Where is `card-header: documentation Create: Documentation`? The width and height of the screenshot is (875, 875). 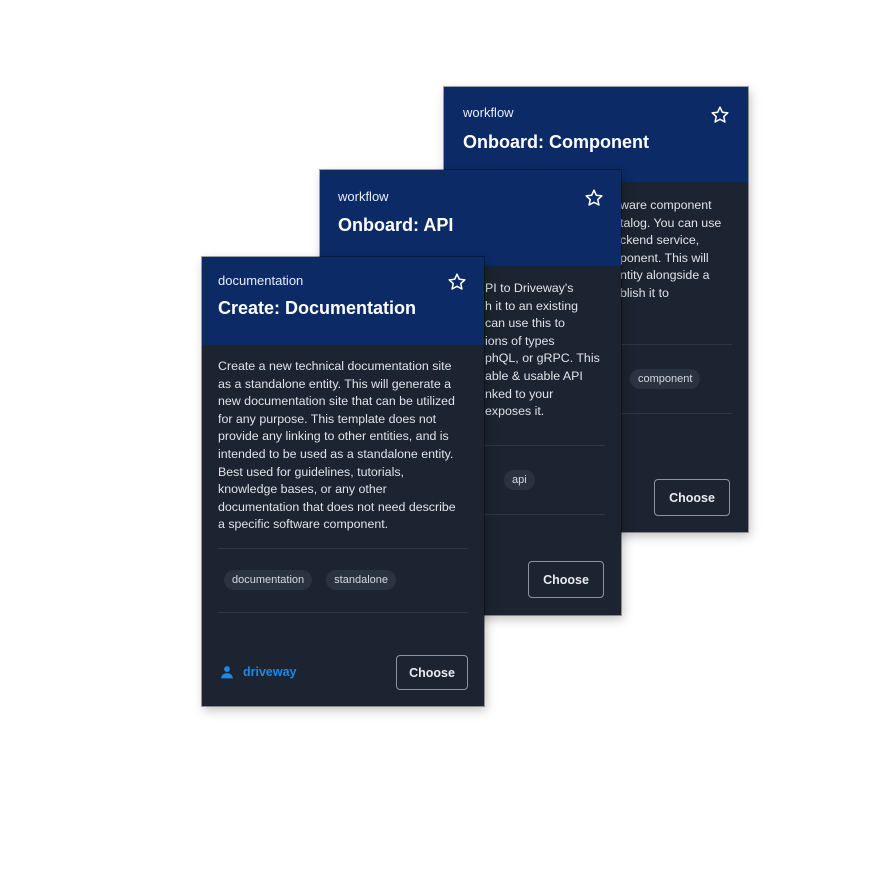 card-header: documentation Create: Documentation is located at coordinates (343, 301).